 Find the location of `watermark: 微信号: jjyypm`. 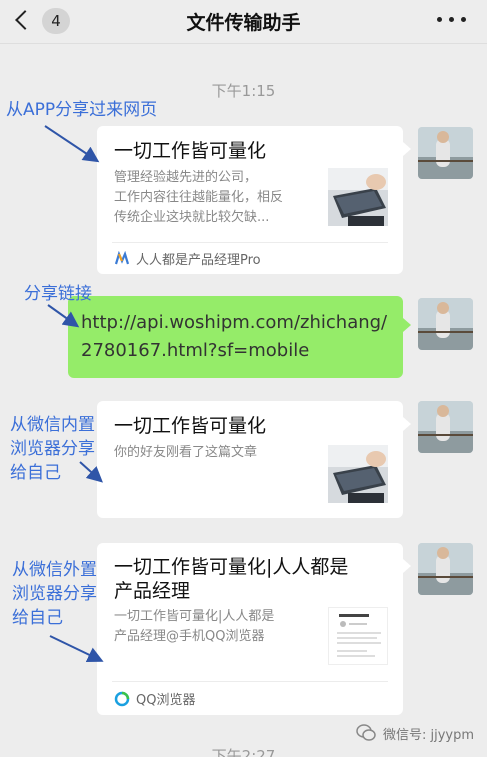

watermark: 微信号: jjyypm is located at coordinates (414, 733).